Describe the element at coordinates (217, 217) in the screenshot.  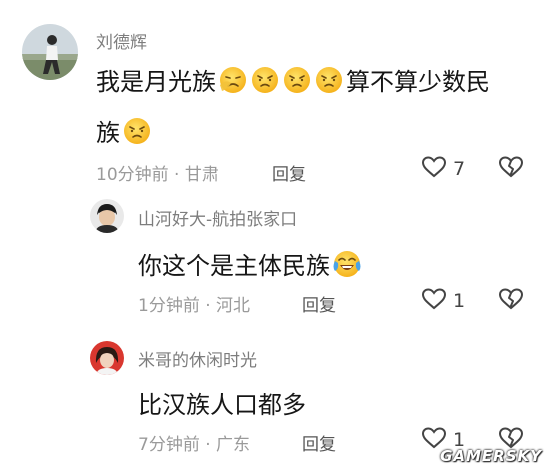
I see `username: 山河好大-航拍张家口` at that location.